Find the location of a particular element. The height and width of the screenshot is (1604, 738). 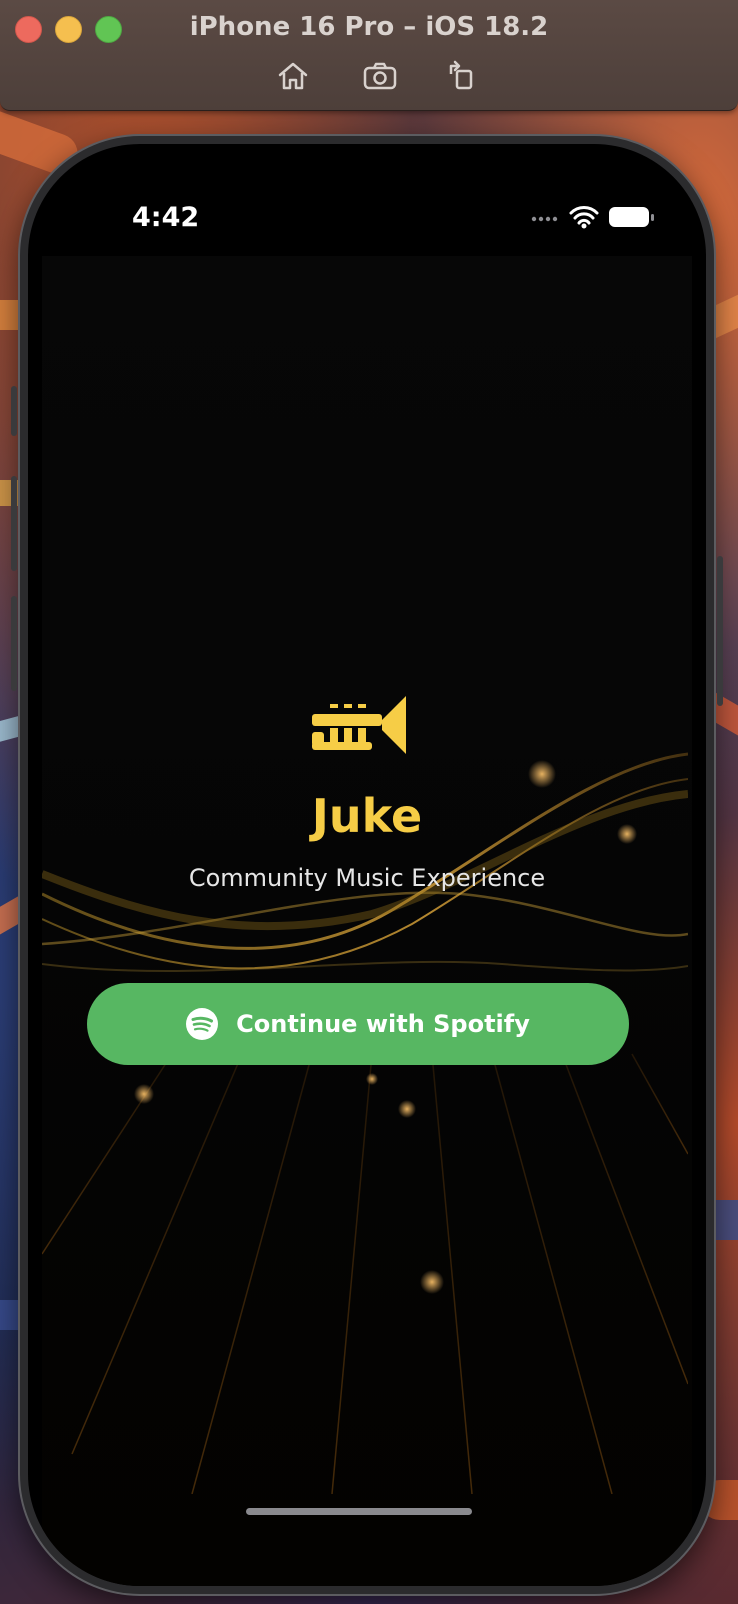

home-button is located at coordinates (293, 76).